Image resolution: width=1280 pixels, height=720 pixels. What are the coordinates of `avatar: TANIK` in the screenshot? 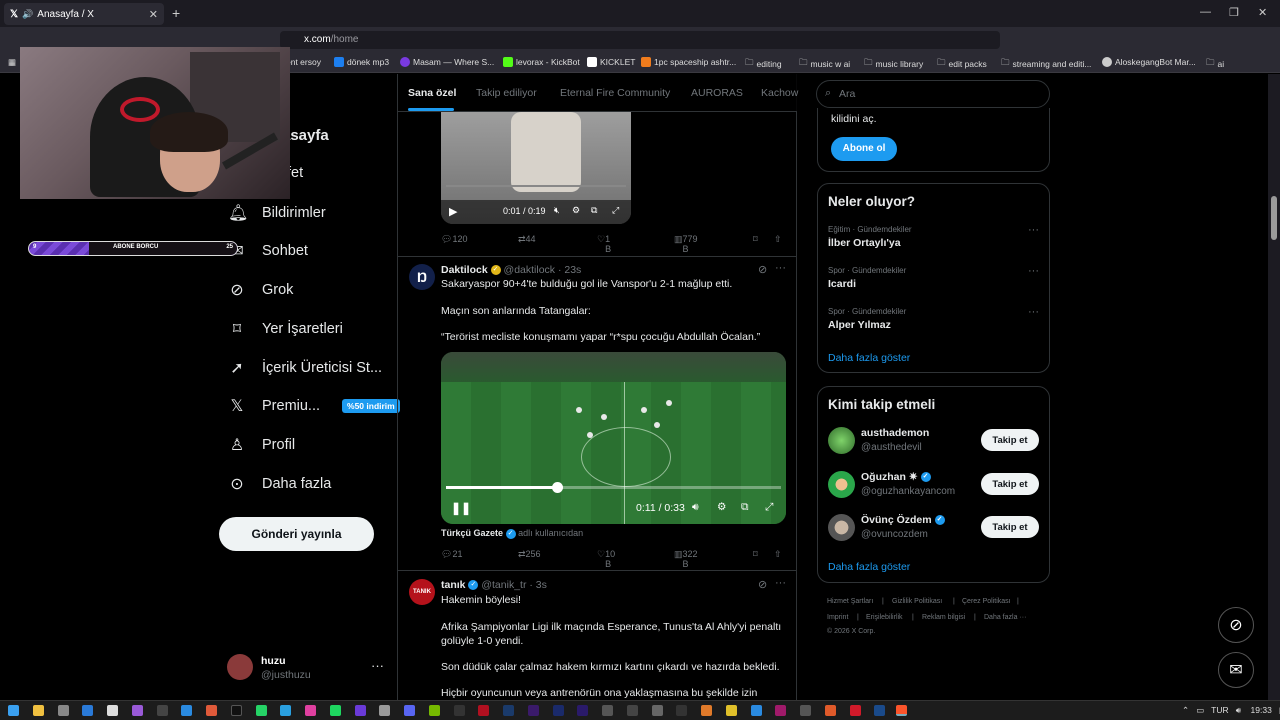 It's located at (422, 592).